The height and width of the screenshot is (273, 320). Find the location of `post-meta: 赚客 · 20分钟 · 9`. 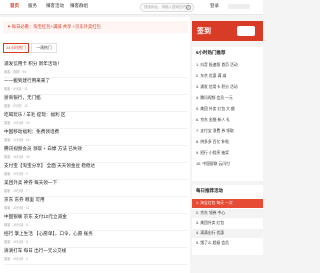

post-meta: 赚客 · 20分钟 · 9 is located at coordinates (16, 174).